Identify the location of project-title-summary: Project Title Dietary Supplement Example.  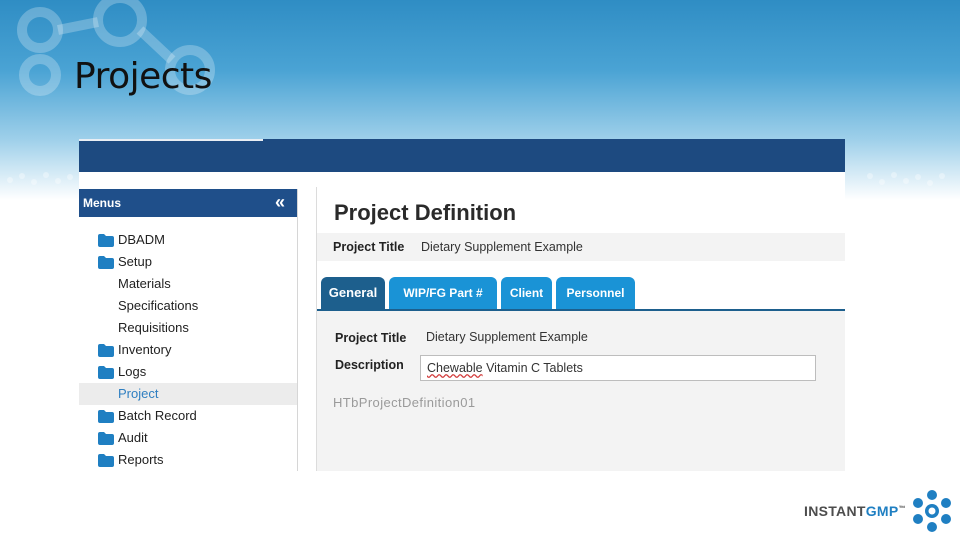
(581, 247).